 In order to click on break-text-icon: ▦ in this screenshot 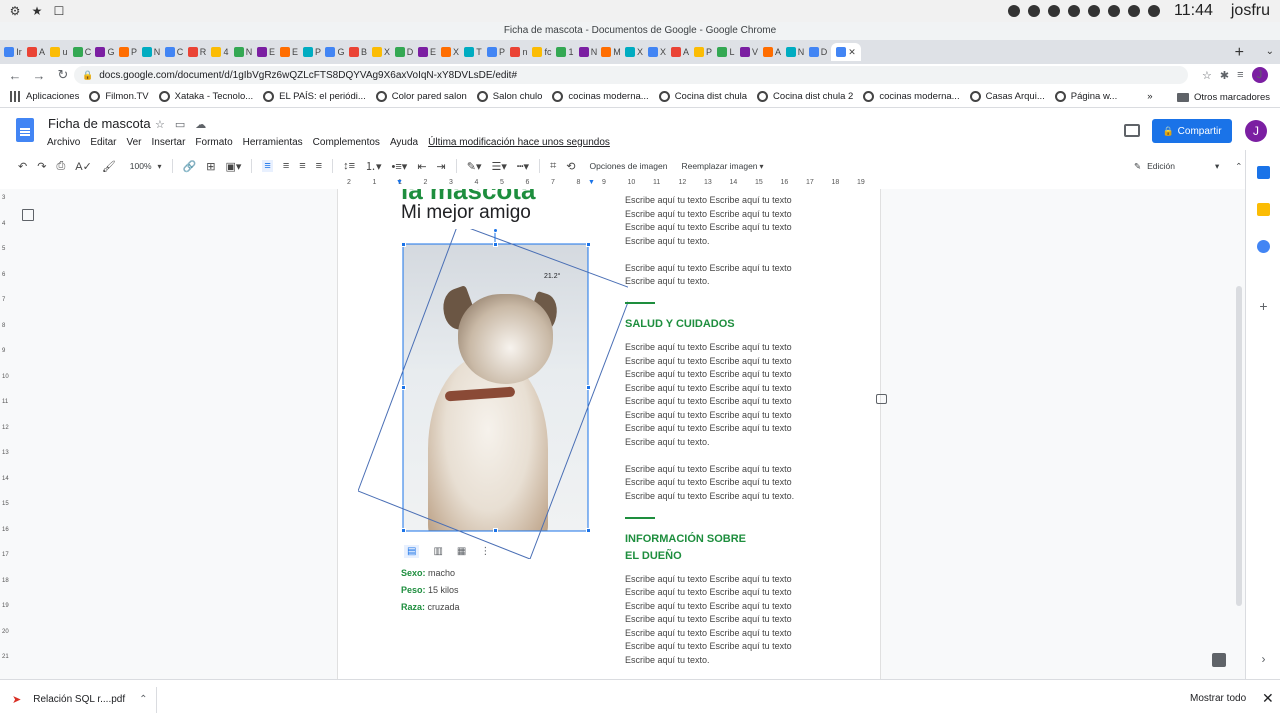, I will do `click(461, 551)`.